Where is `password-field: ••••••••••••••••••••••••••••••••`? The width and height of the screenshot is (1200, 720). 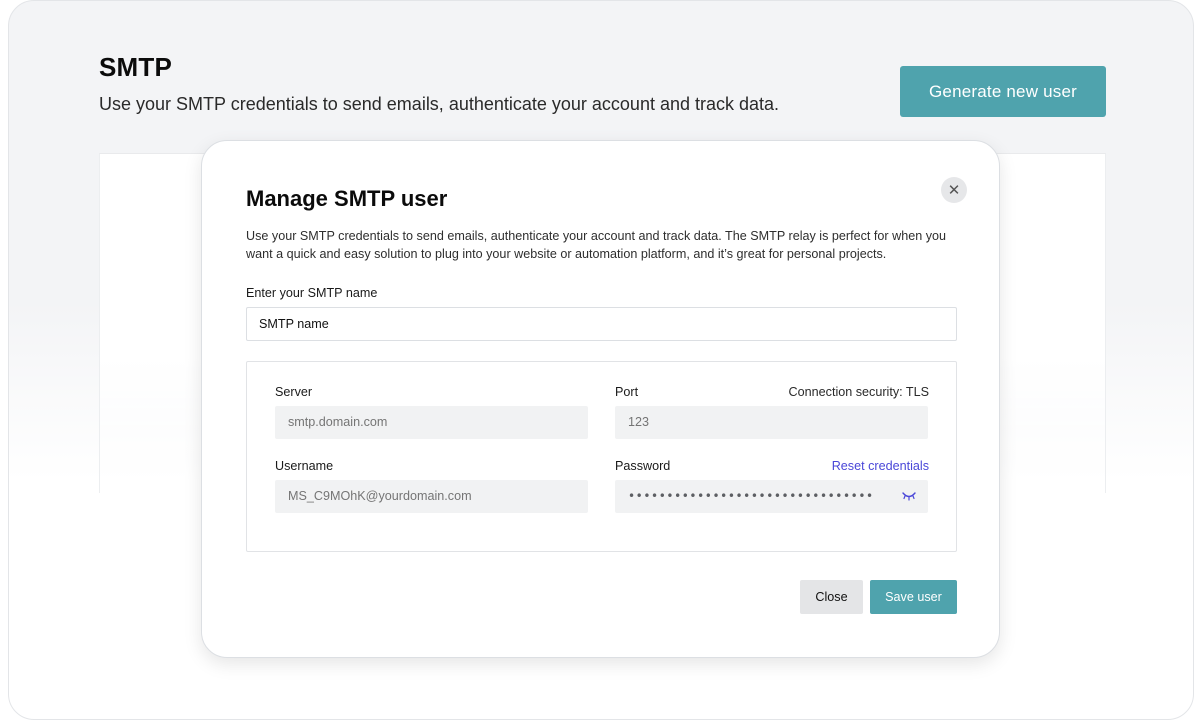 password-field: •••••••••••••••••••••••••••••••• is located at coordinates (771, 496).